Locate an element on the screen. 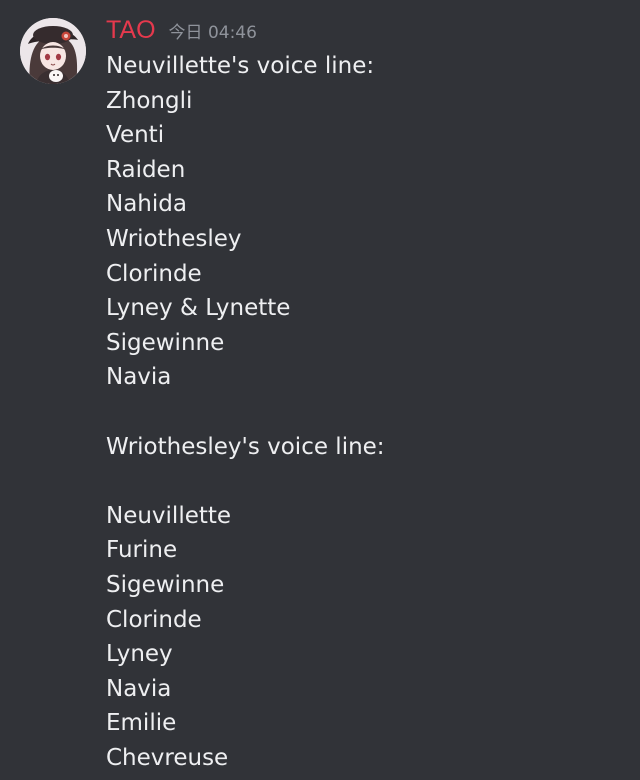 This screenshot has height=780, width=640. message-line: Nahida is located at coordinates (146, 204).